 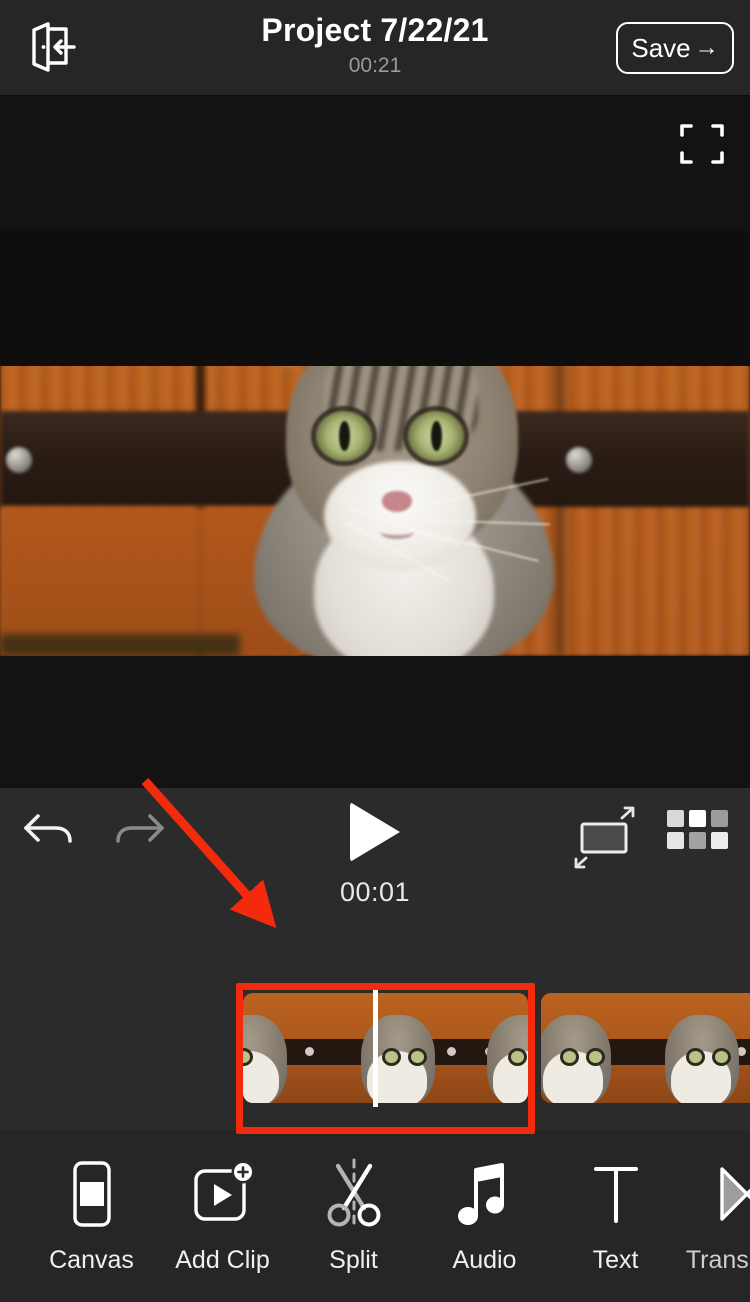 I want to click on tool-add-clip: Add Clip, so click(x=222, y=1216).